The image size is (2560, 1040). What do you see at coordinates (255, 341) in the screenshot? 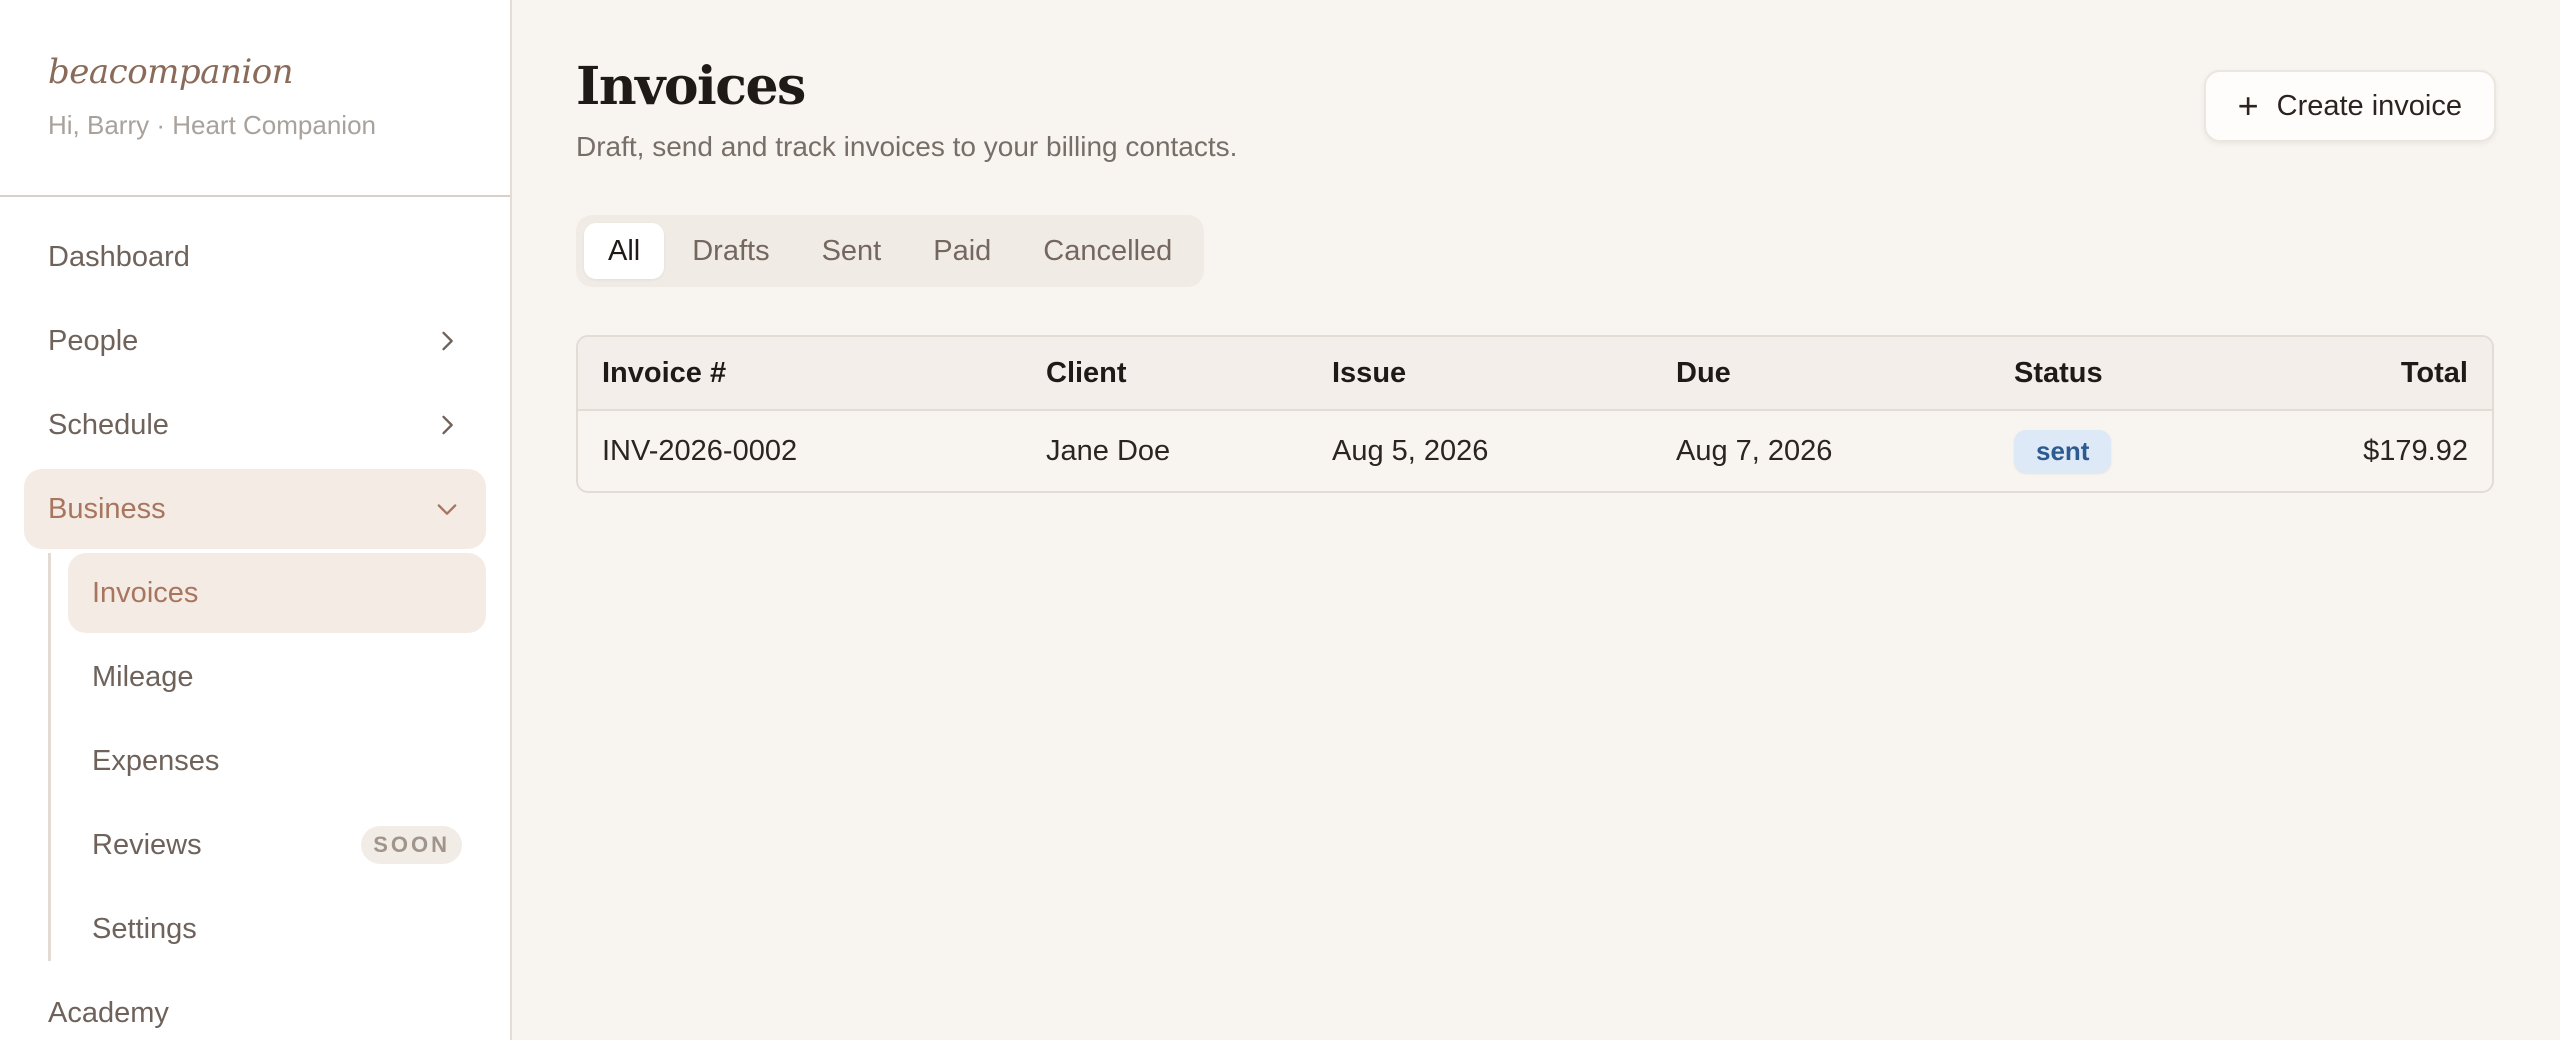
I see `sidebar-item-people: People` at bounding box center [255, 341].